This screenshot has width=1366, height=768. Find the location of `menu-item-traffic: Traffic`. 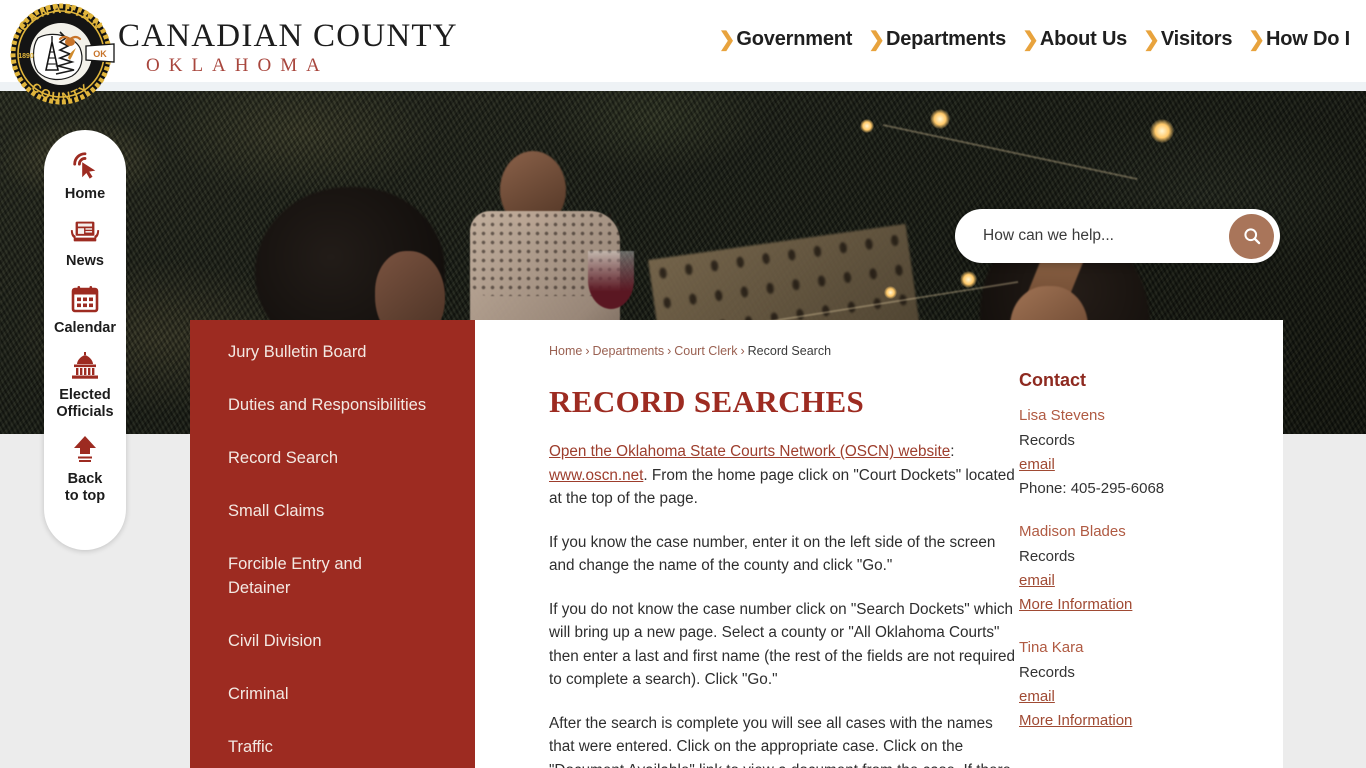

menu-item-traffic: Traffic is located at coordinates (328, 747).